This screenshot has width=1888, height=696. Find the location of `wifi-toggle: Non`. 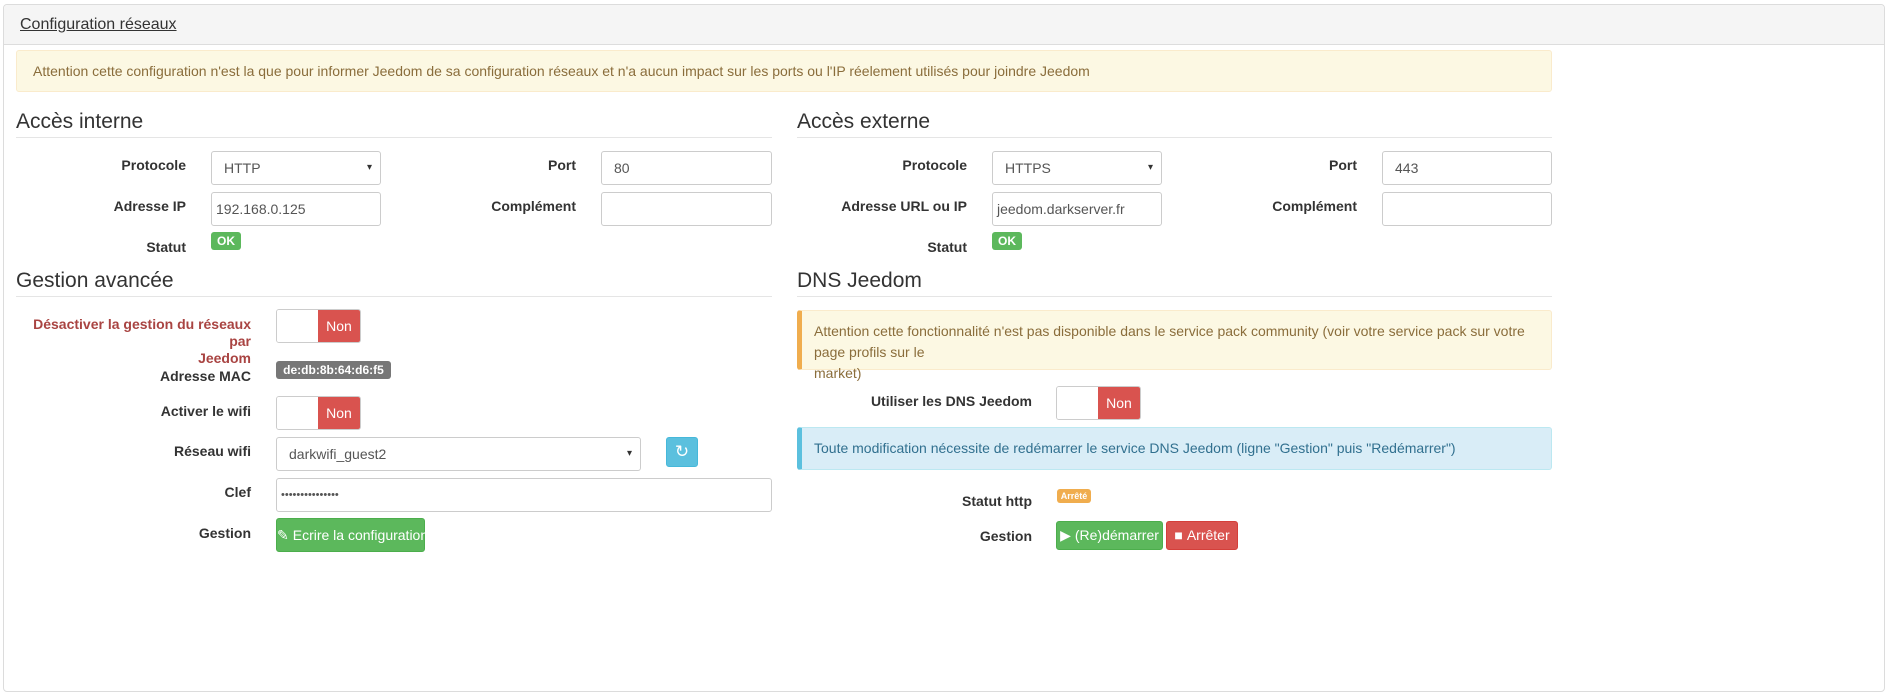

wifi-toggle: Non is located at coordinates (318, 413).